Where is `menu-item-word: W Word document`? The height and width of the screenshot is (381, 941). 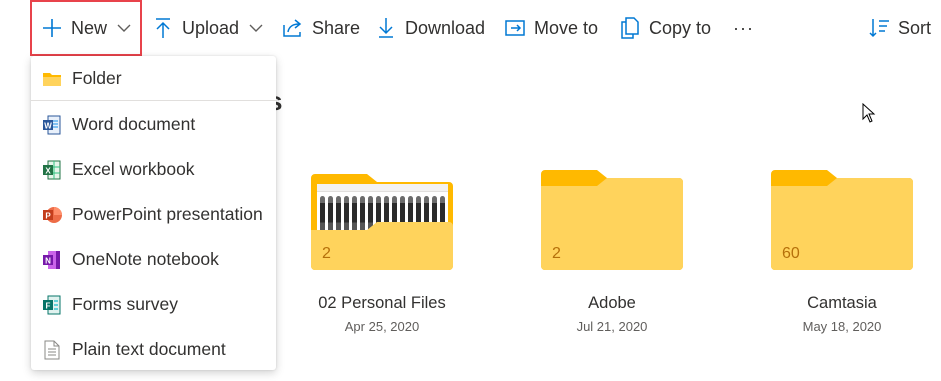
menu-item-word: W Word document is located at coordinates (153, 124).